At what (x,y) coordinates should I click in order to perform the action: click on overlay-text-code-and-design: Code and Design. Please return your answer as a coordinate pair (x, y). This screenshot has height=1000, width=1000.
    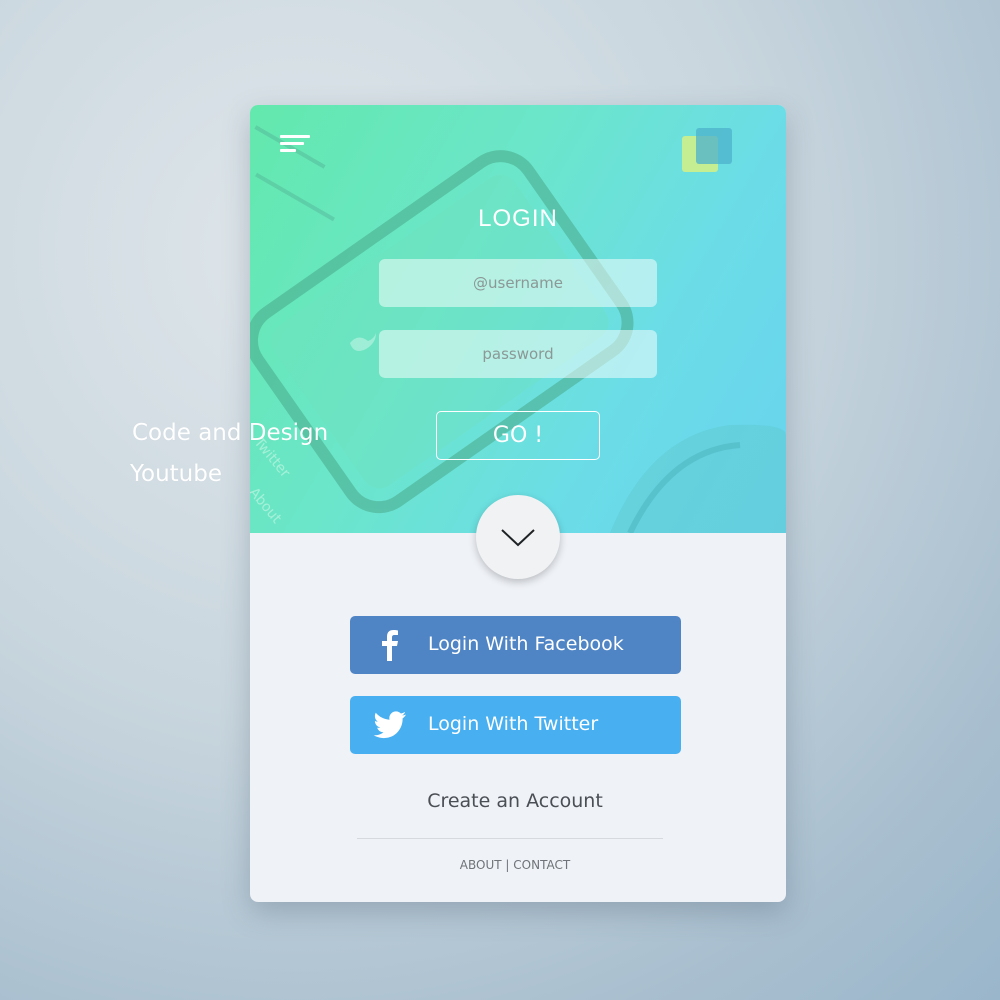
    Looking at the image, I should click on (230, 433).